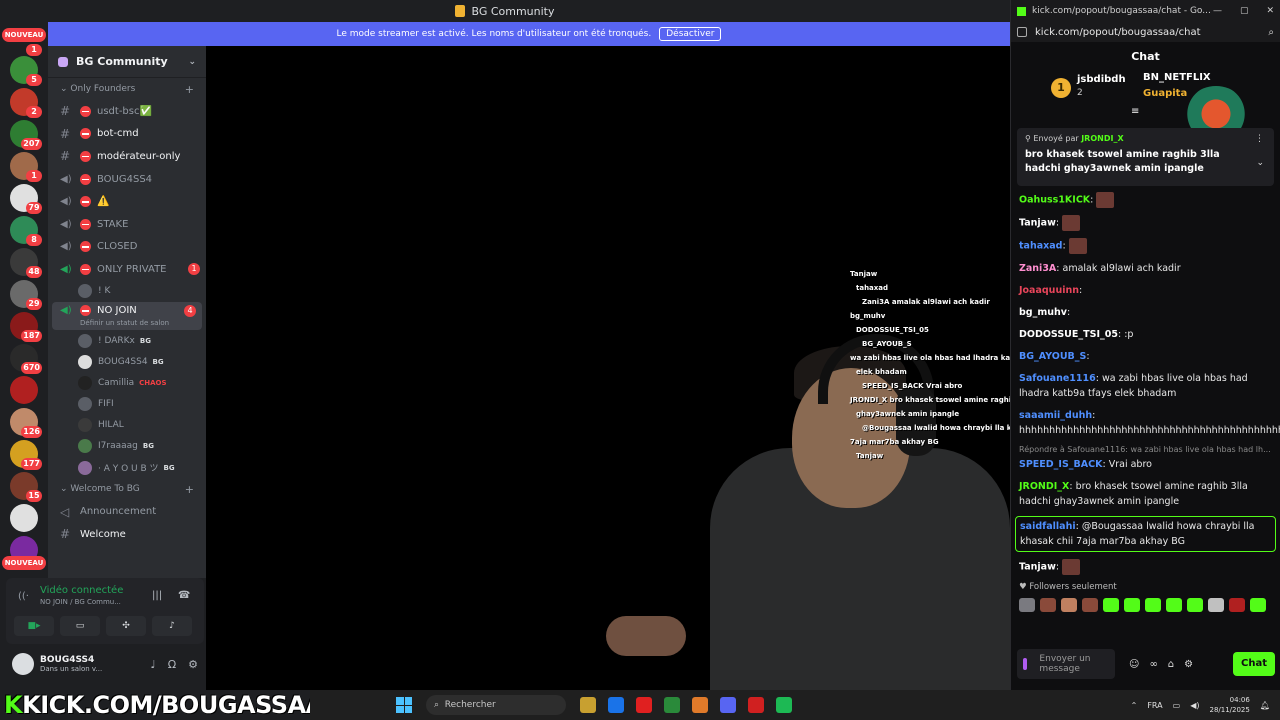  I want to click on lang-indicator: FRA, so click(1154, 705).